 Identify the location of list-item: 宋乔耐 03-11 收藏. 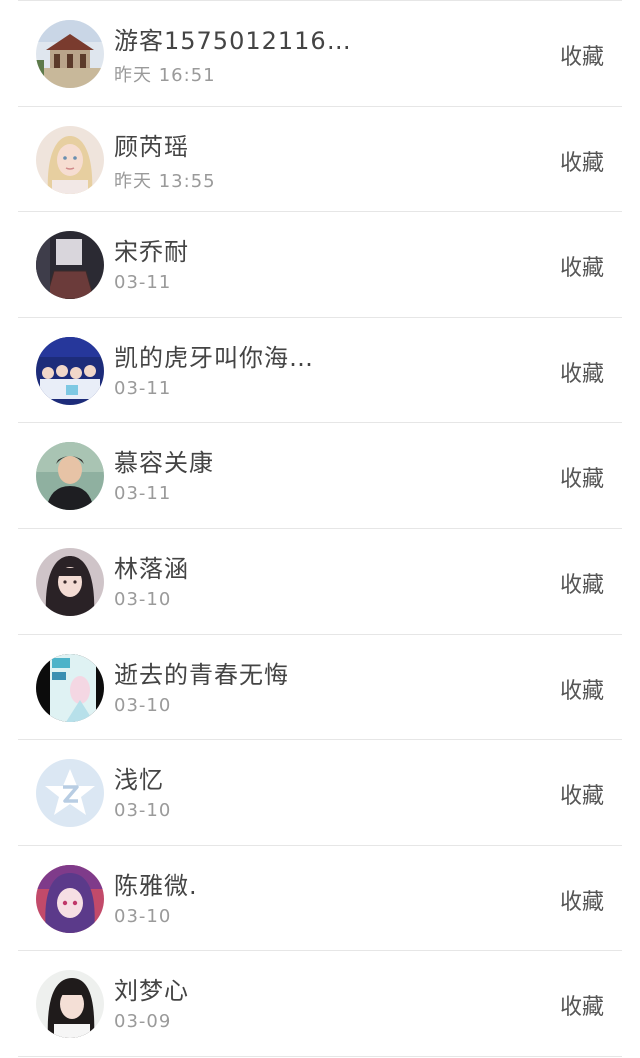
(320, 265).